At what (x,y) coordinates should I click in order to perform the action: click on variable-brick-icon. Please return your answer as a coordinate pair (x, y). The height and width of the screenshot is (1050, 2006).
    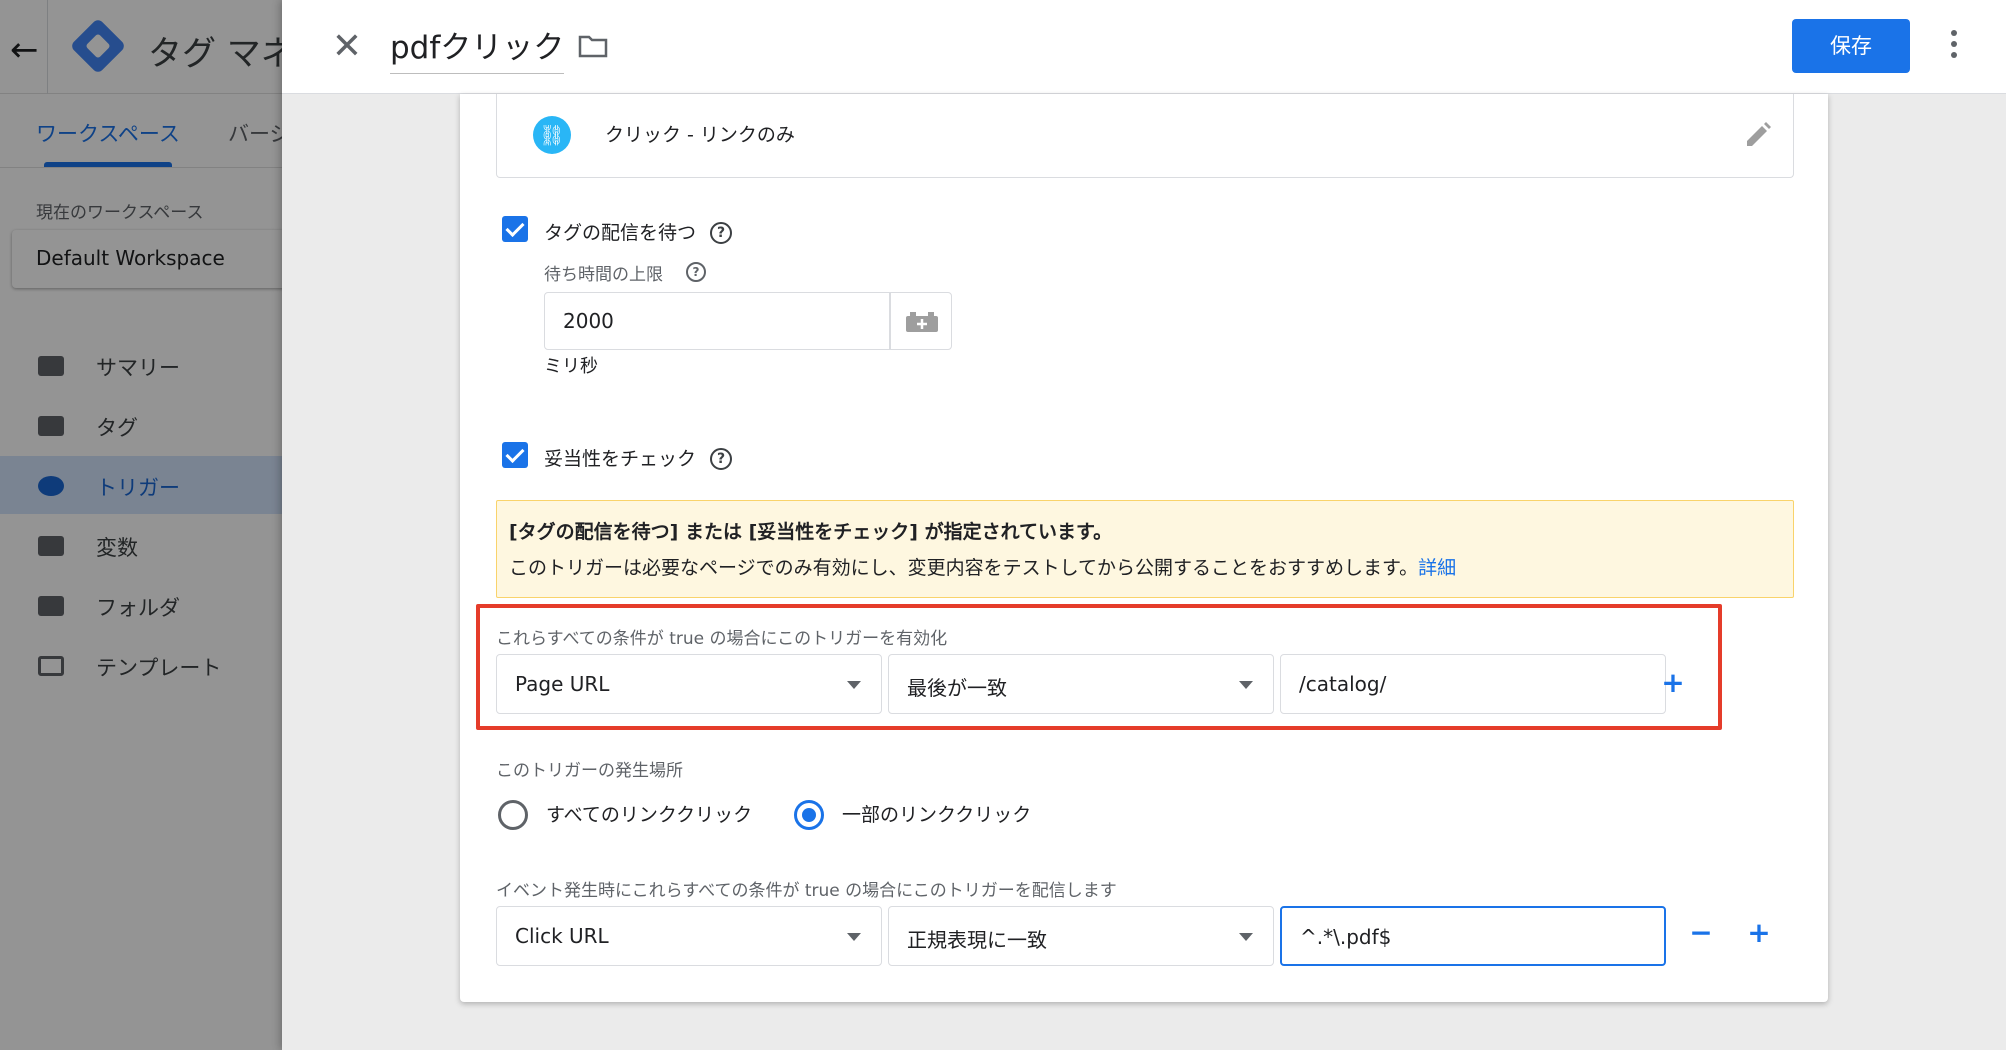
    Looking at the image, I should click on (922, 322).